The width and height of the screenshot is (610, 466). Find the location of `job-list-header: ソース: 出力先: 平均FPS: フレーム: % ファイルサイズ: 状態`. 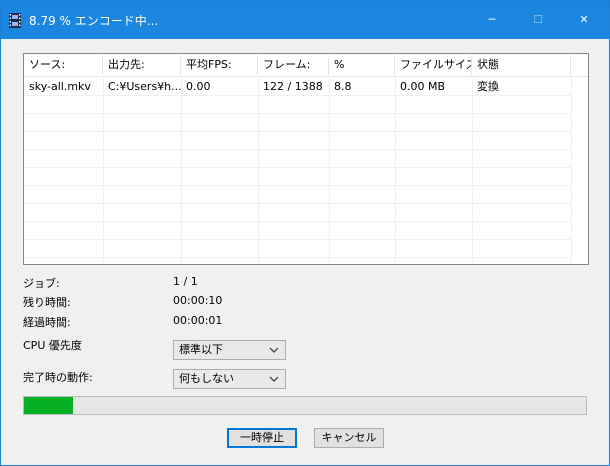

job-list-header: ソース: 出力先: 平均FPS: フレーム: % ファイルサイズ: 状態 is located at coordinates (306, 65).